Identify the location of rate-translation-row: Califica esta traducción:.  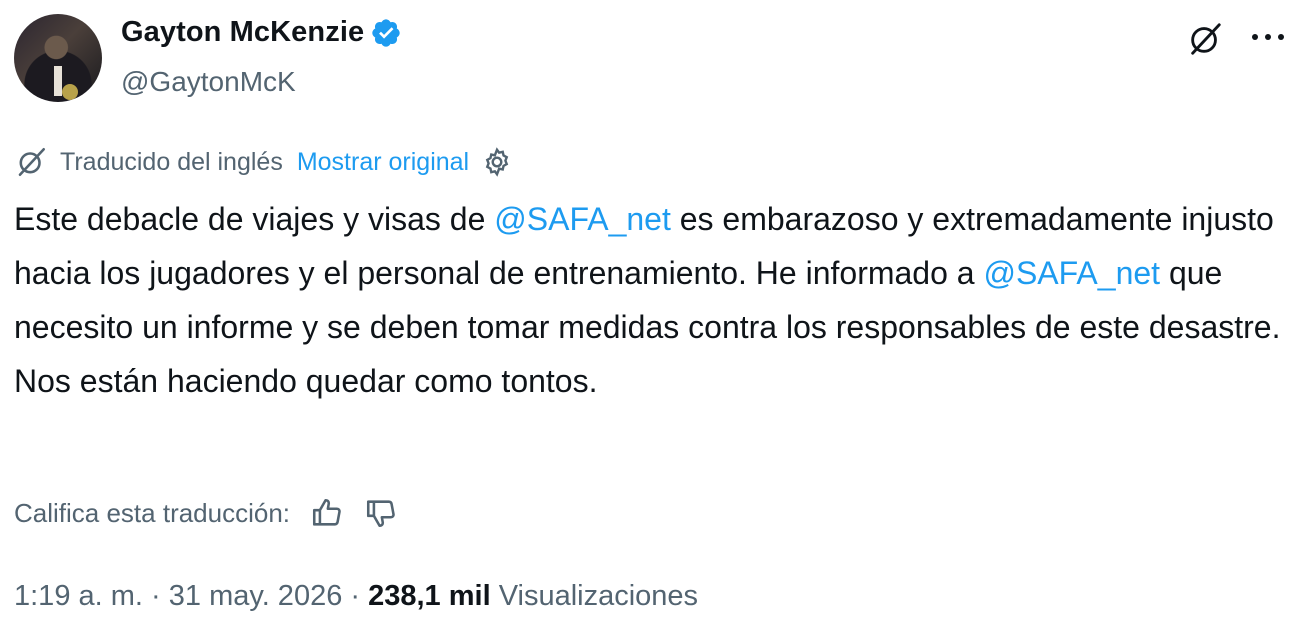
(206, 513).